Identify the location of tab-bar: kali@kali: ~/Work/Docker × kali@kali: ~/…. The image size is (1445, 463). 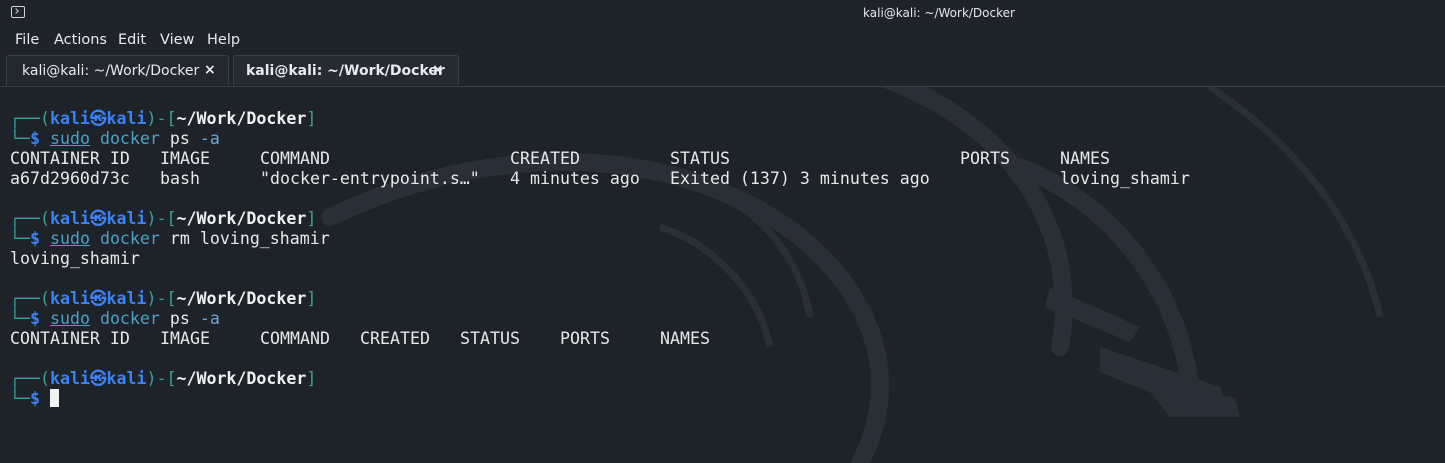
(722, 70).